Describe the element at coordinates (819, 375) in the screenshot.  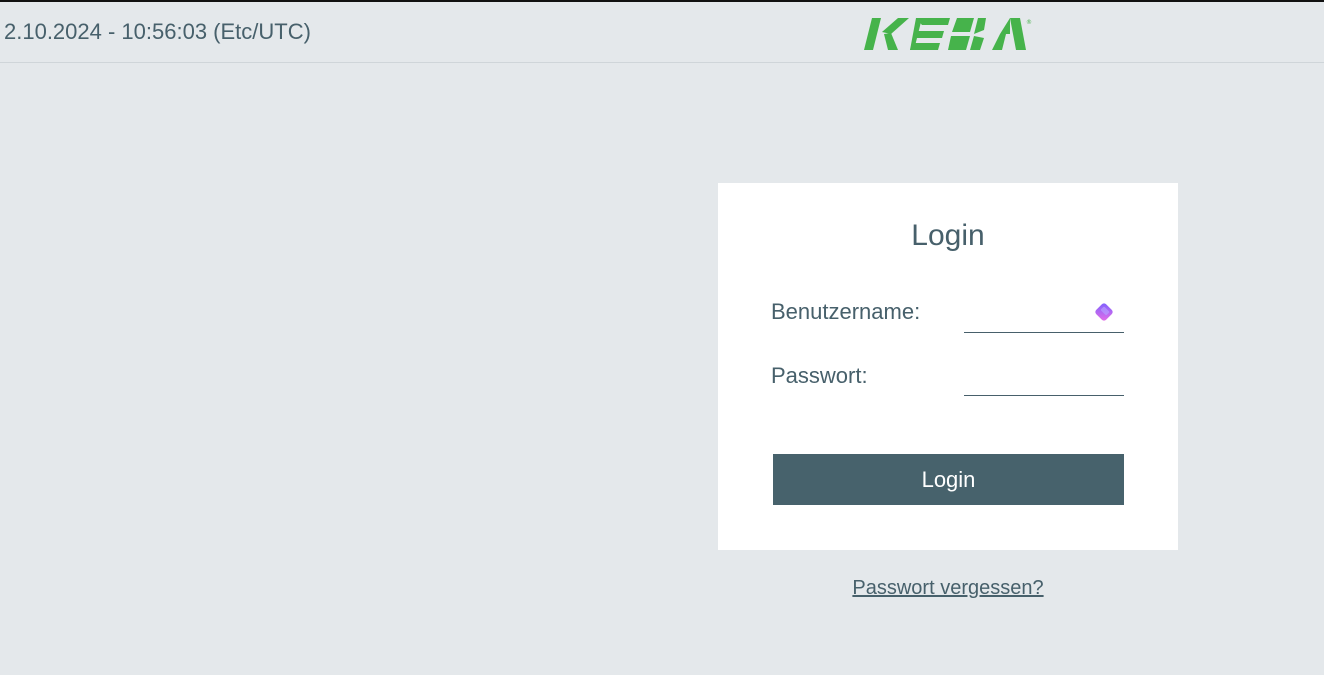
I see `password-label: Passwort:` at that location.